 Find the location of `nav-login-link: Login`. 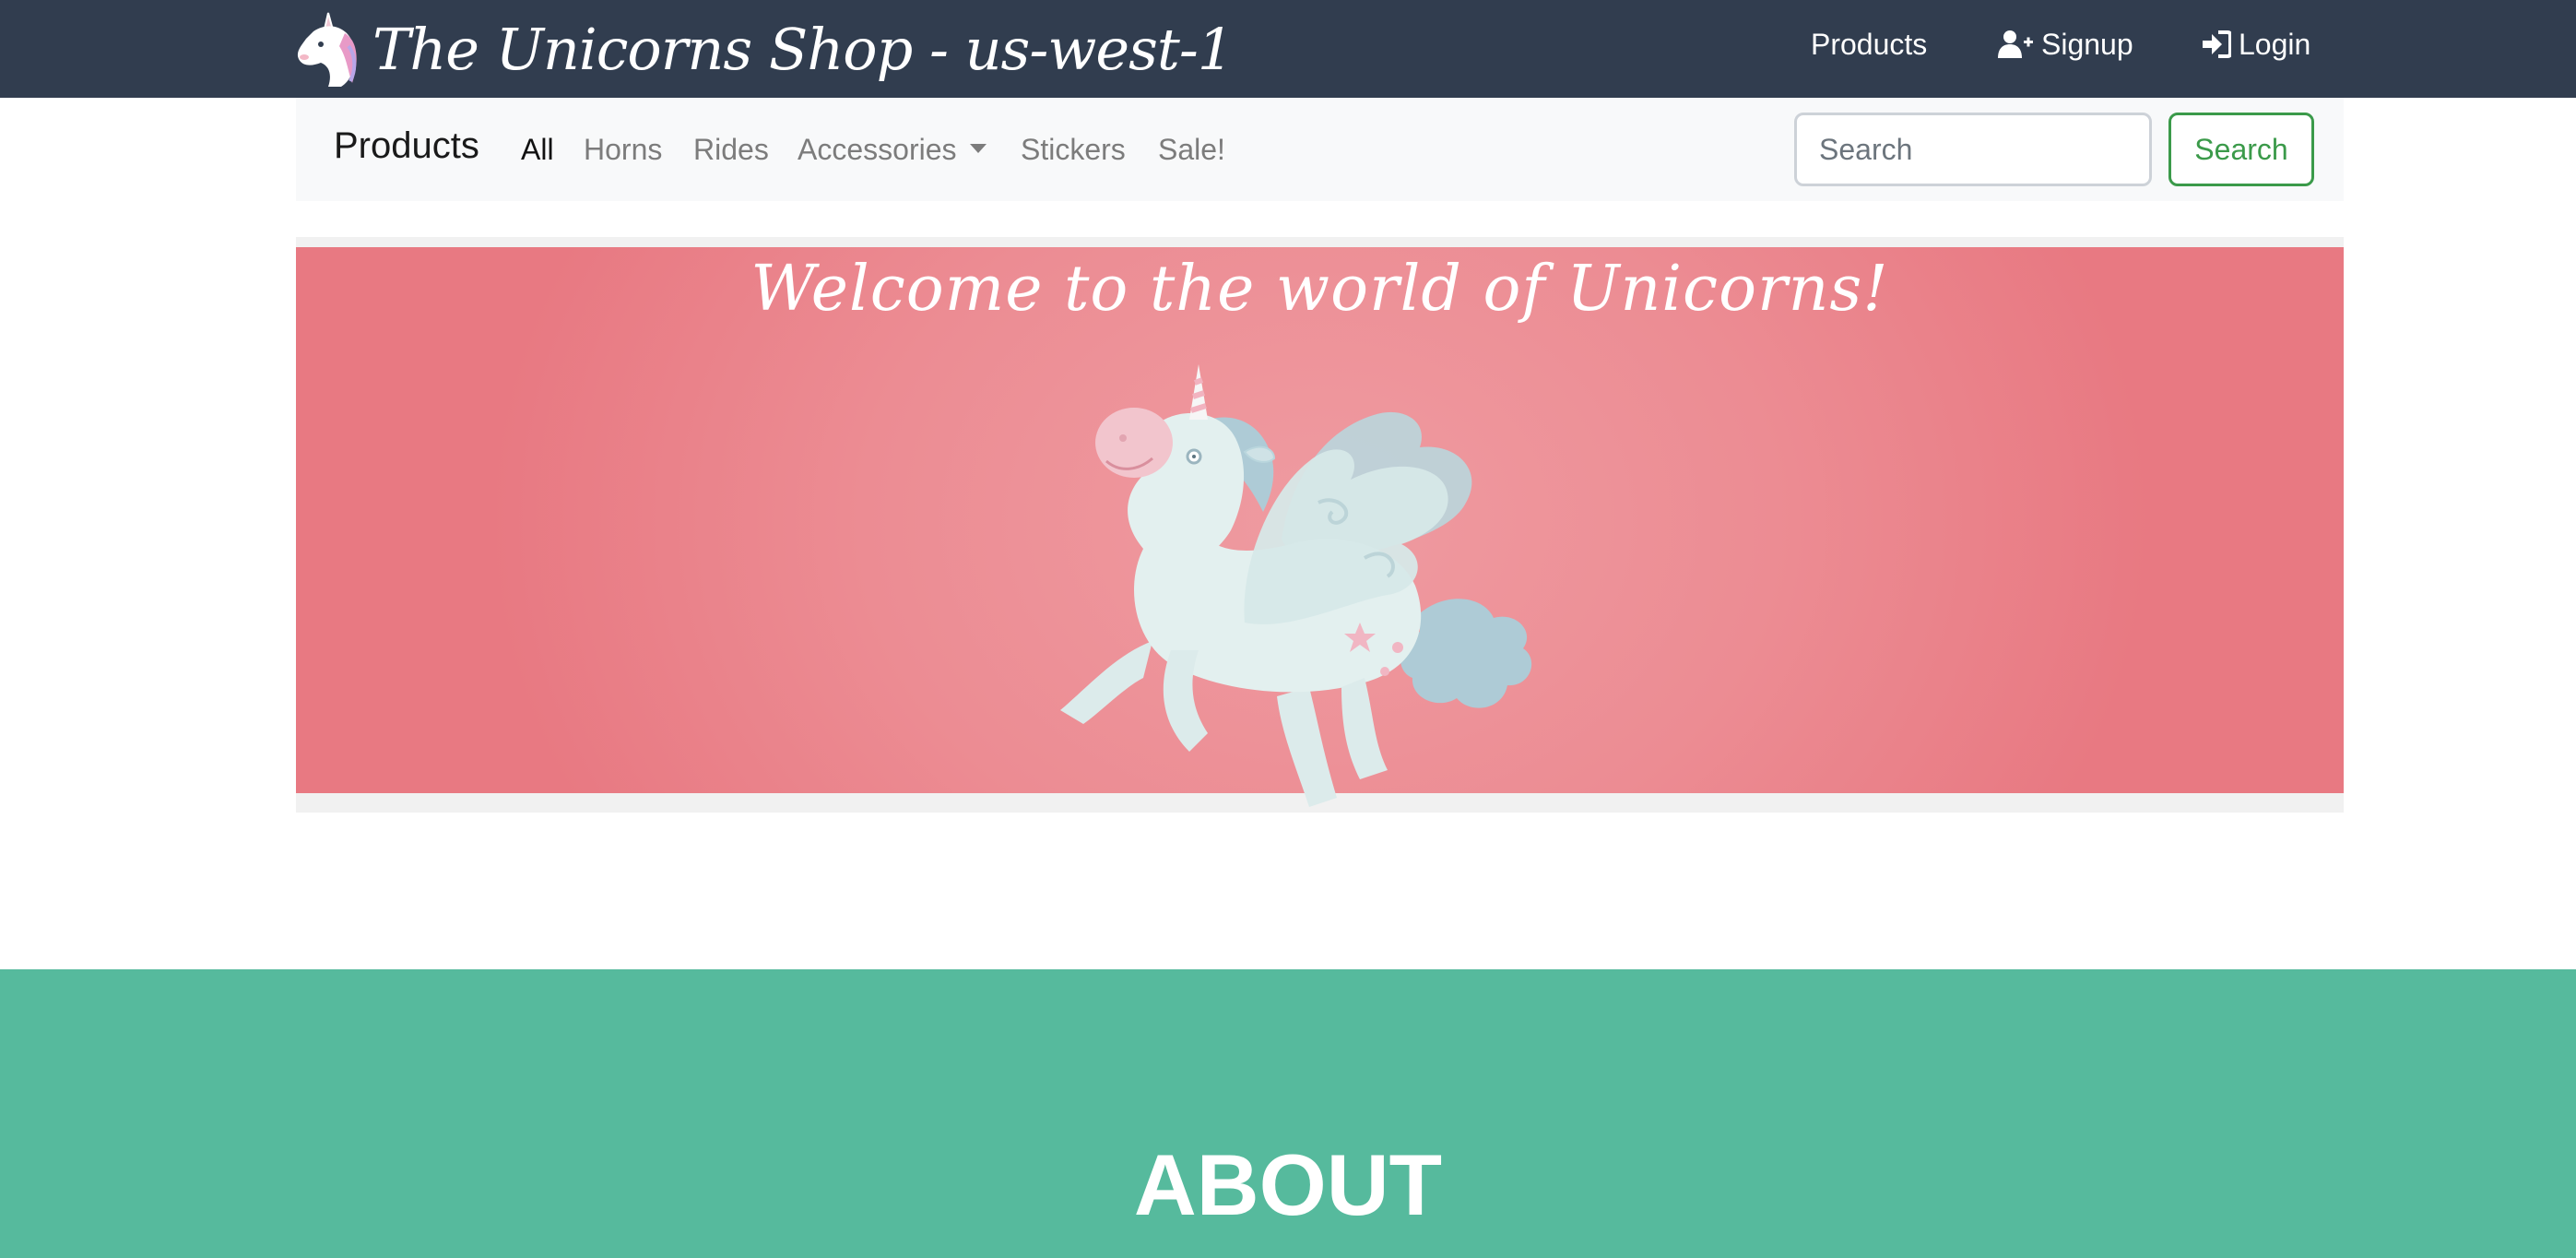

nav-login-link: Login is located at coordinates (2256, 44).